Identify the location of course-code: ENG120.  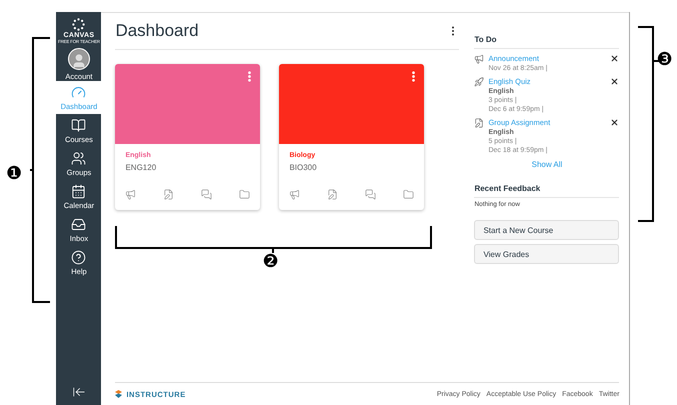
(141, 167).